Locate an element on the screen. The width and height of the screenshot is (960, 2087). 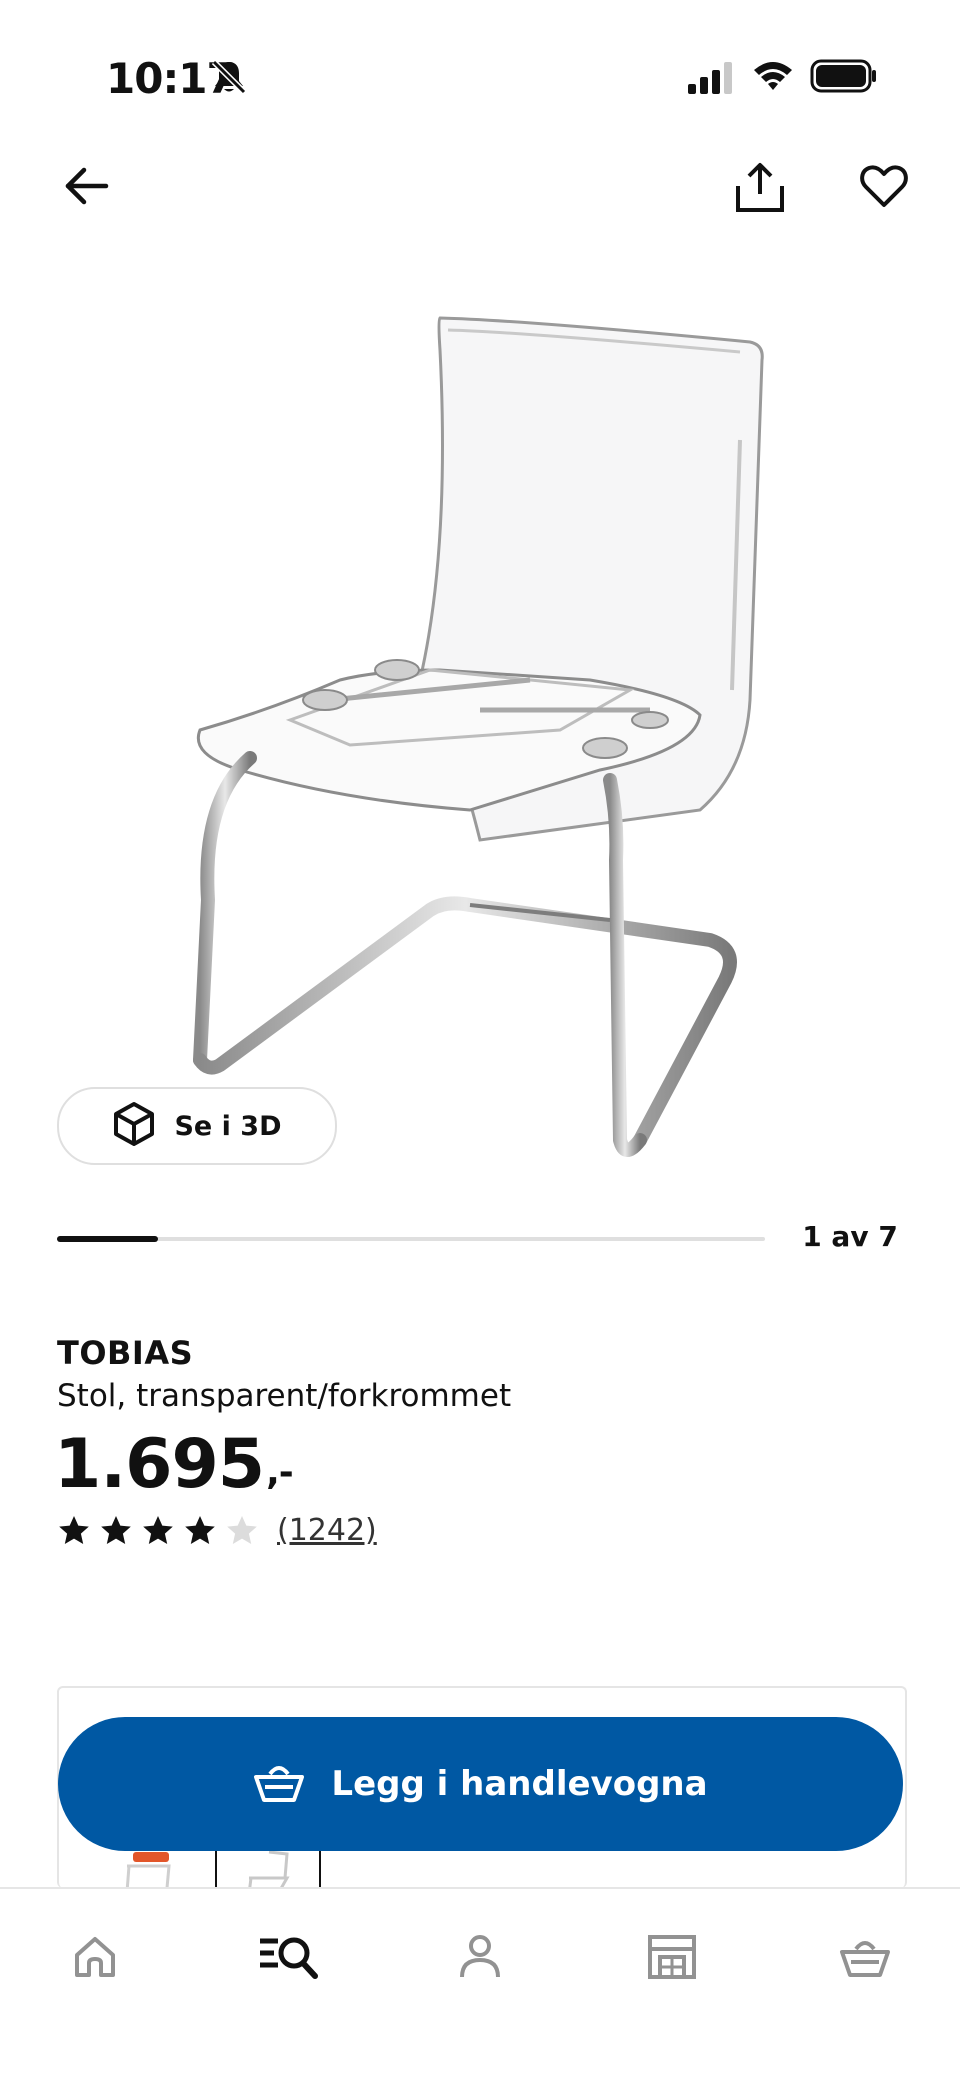
add-to-cart-button: Legg i handlevogna is located at coordinates (480, 1784).